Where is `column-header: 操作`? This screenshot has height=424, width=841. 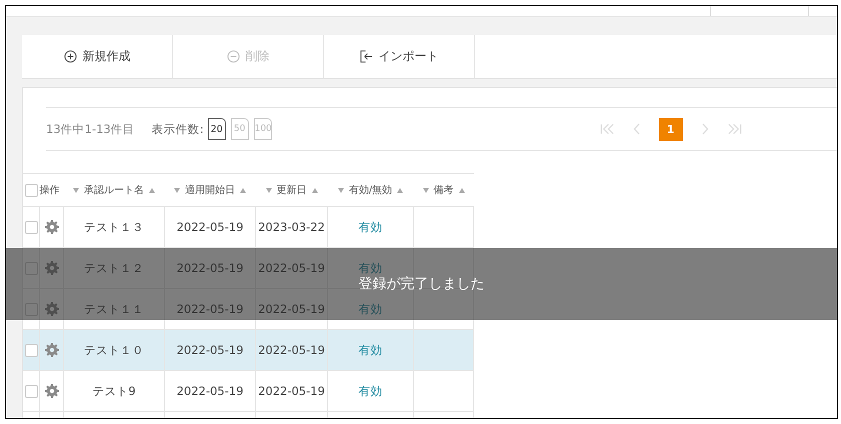
column-header: 操作 is located at coordinates (50, 190).